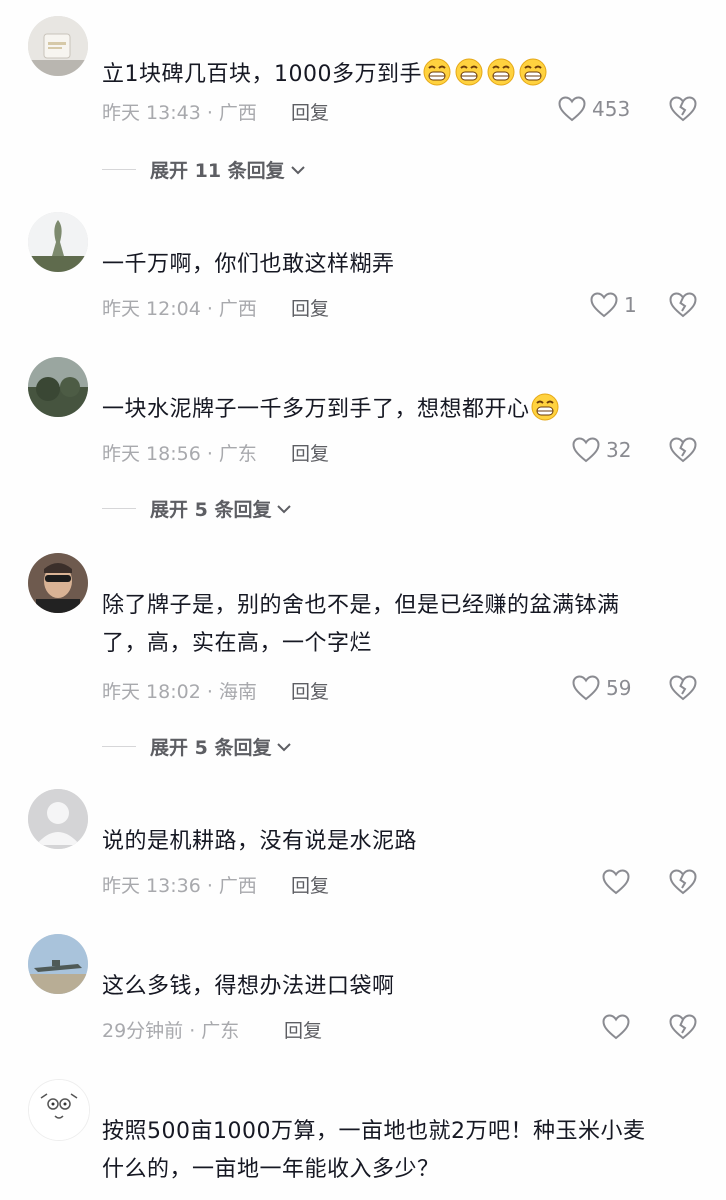 The image size is (726, 1200). I want to click on comment-text: 说的是机耕路，没有说是水泥路, so click(402, 842).